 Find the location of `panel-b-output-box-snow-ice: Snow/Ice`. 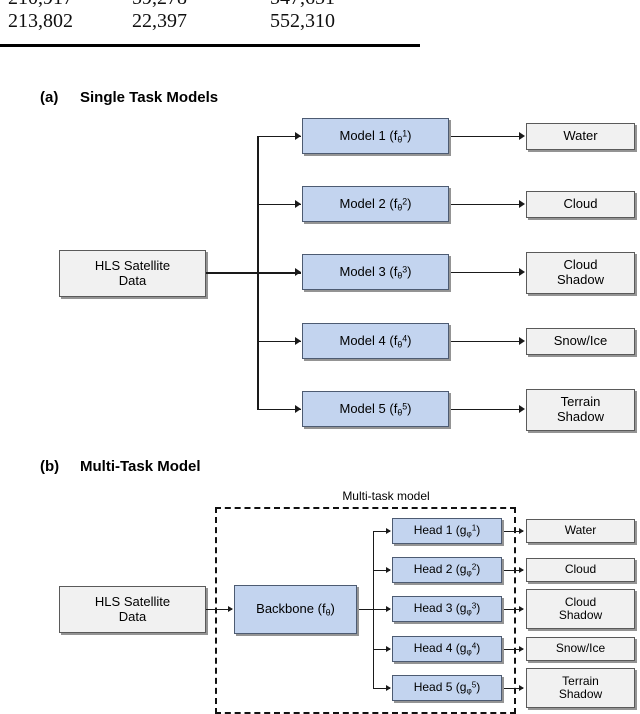

panel-b-output-box-snow-ice: Snow/Ice is located at coordinates (580, 649).